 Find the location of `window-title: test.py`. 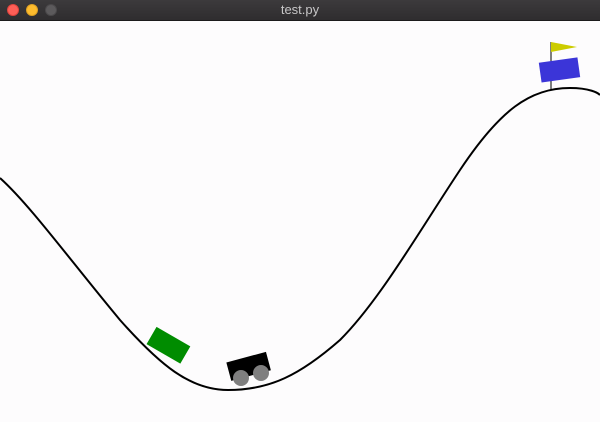

window-title: test.py is located at coordinates (300, 9).